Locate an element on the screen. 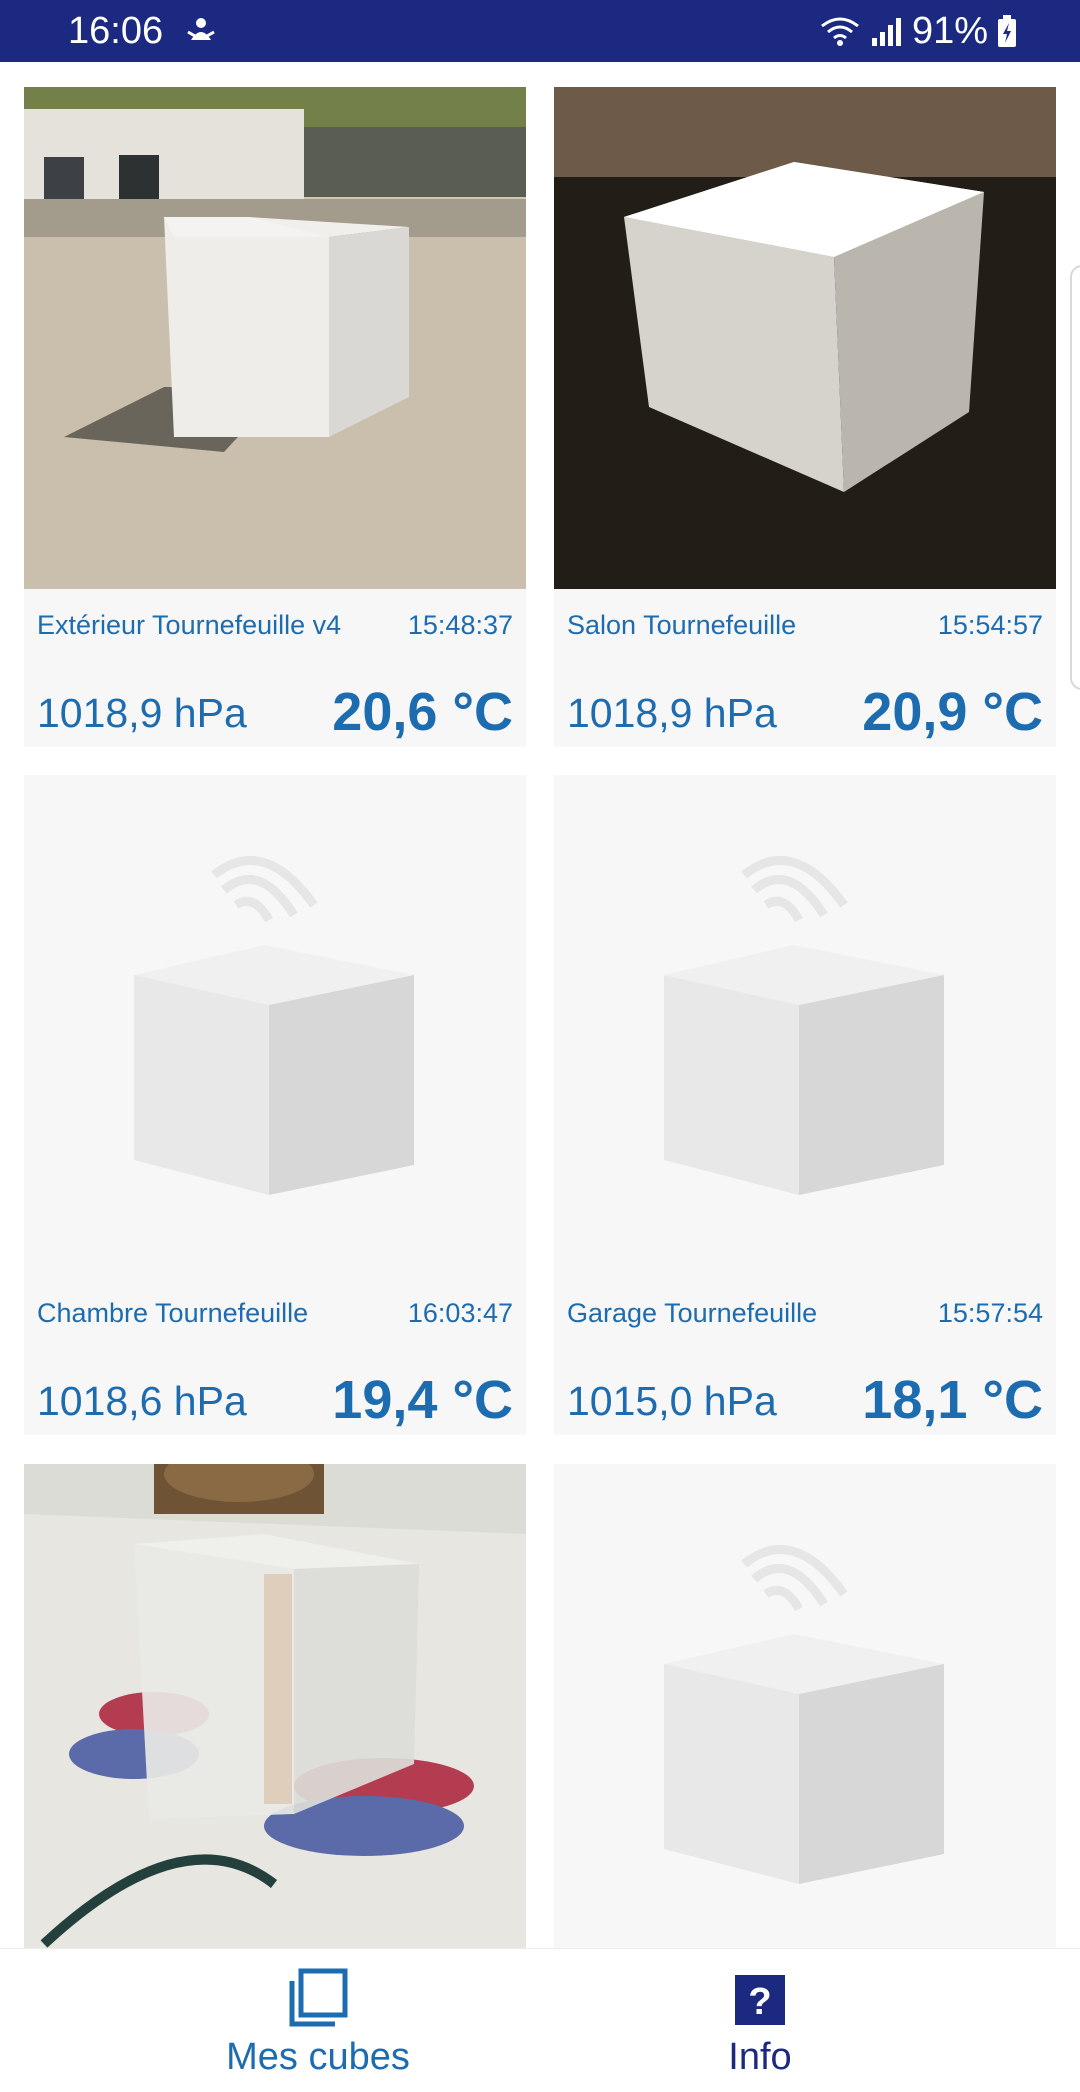 The width and height of the screenshot is (1080, 2092). side-scroll-handle is located at coordinates (1075, 477).